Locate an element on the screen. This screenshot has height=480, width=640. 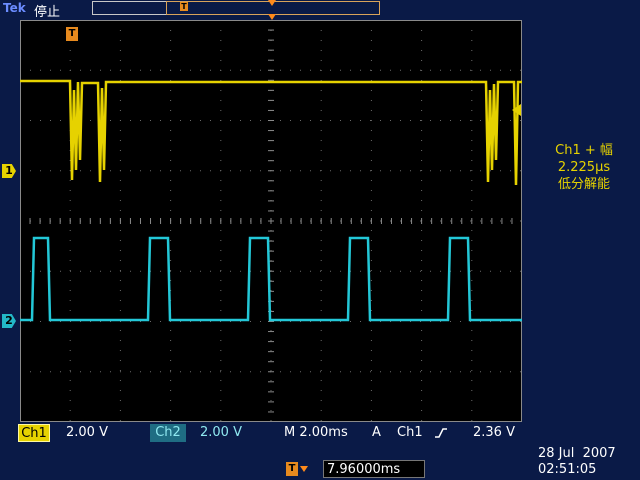
time: 02:51:05 is located at coordinates (567, 469).